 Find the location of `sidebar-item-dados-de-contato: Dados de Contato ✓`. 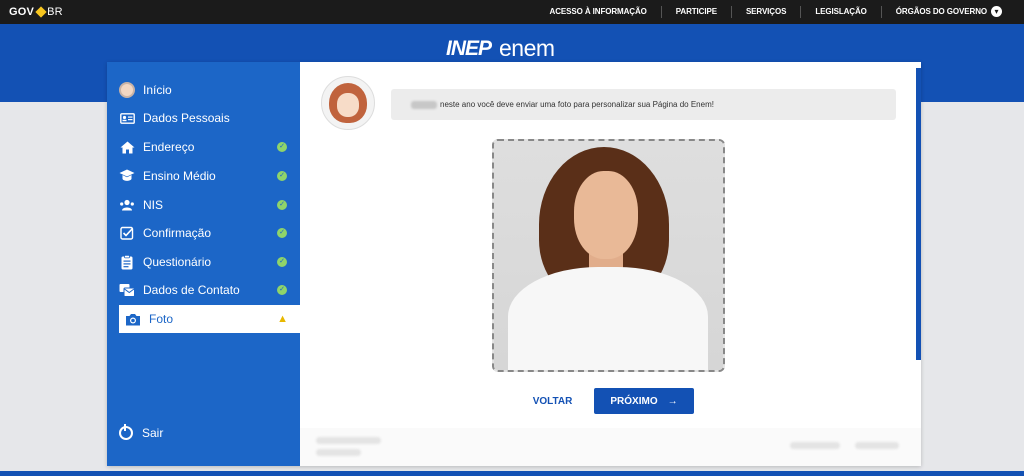

sidebar-item-dados-de-contato: Dados de Contato ✓ is located at coordinates (203, 290).